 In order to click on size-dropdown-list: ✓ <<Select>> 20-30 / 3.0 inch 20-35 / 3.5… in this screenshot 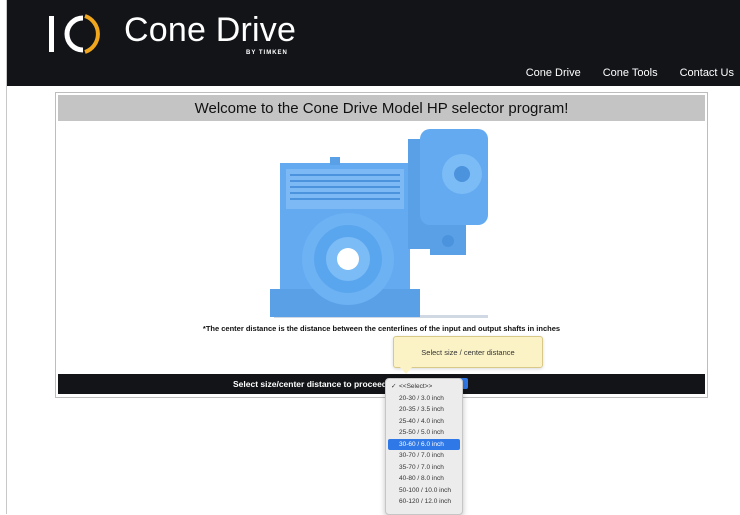, I will do `click(424, 446)`.